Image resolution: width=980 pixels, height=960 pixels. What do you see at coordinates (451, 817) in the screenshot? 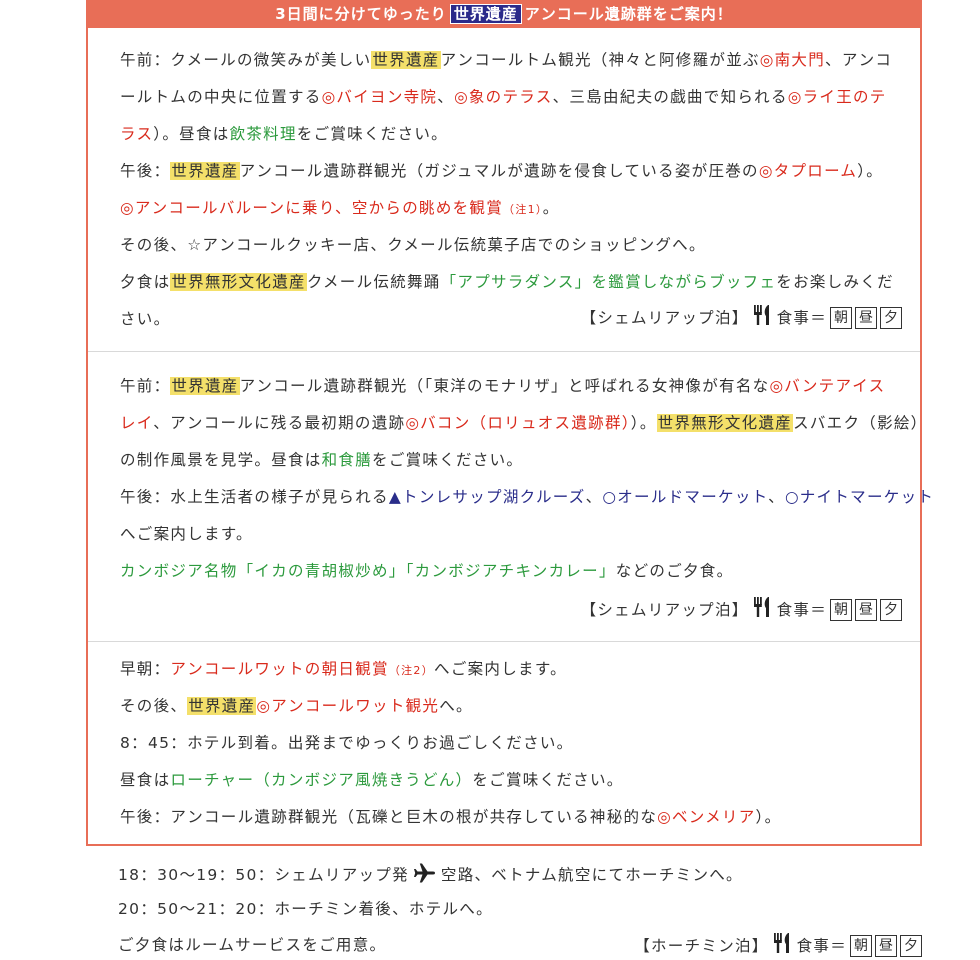
I see `day3-line5: 午後：アンコール遺跡群観光（瓦礫と巨木の根が共存している神秘的な◎ベンメリア）。` at bounding box center [451, 817].